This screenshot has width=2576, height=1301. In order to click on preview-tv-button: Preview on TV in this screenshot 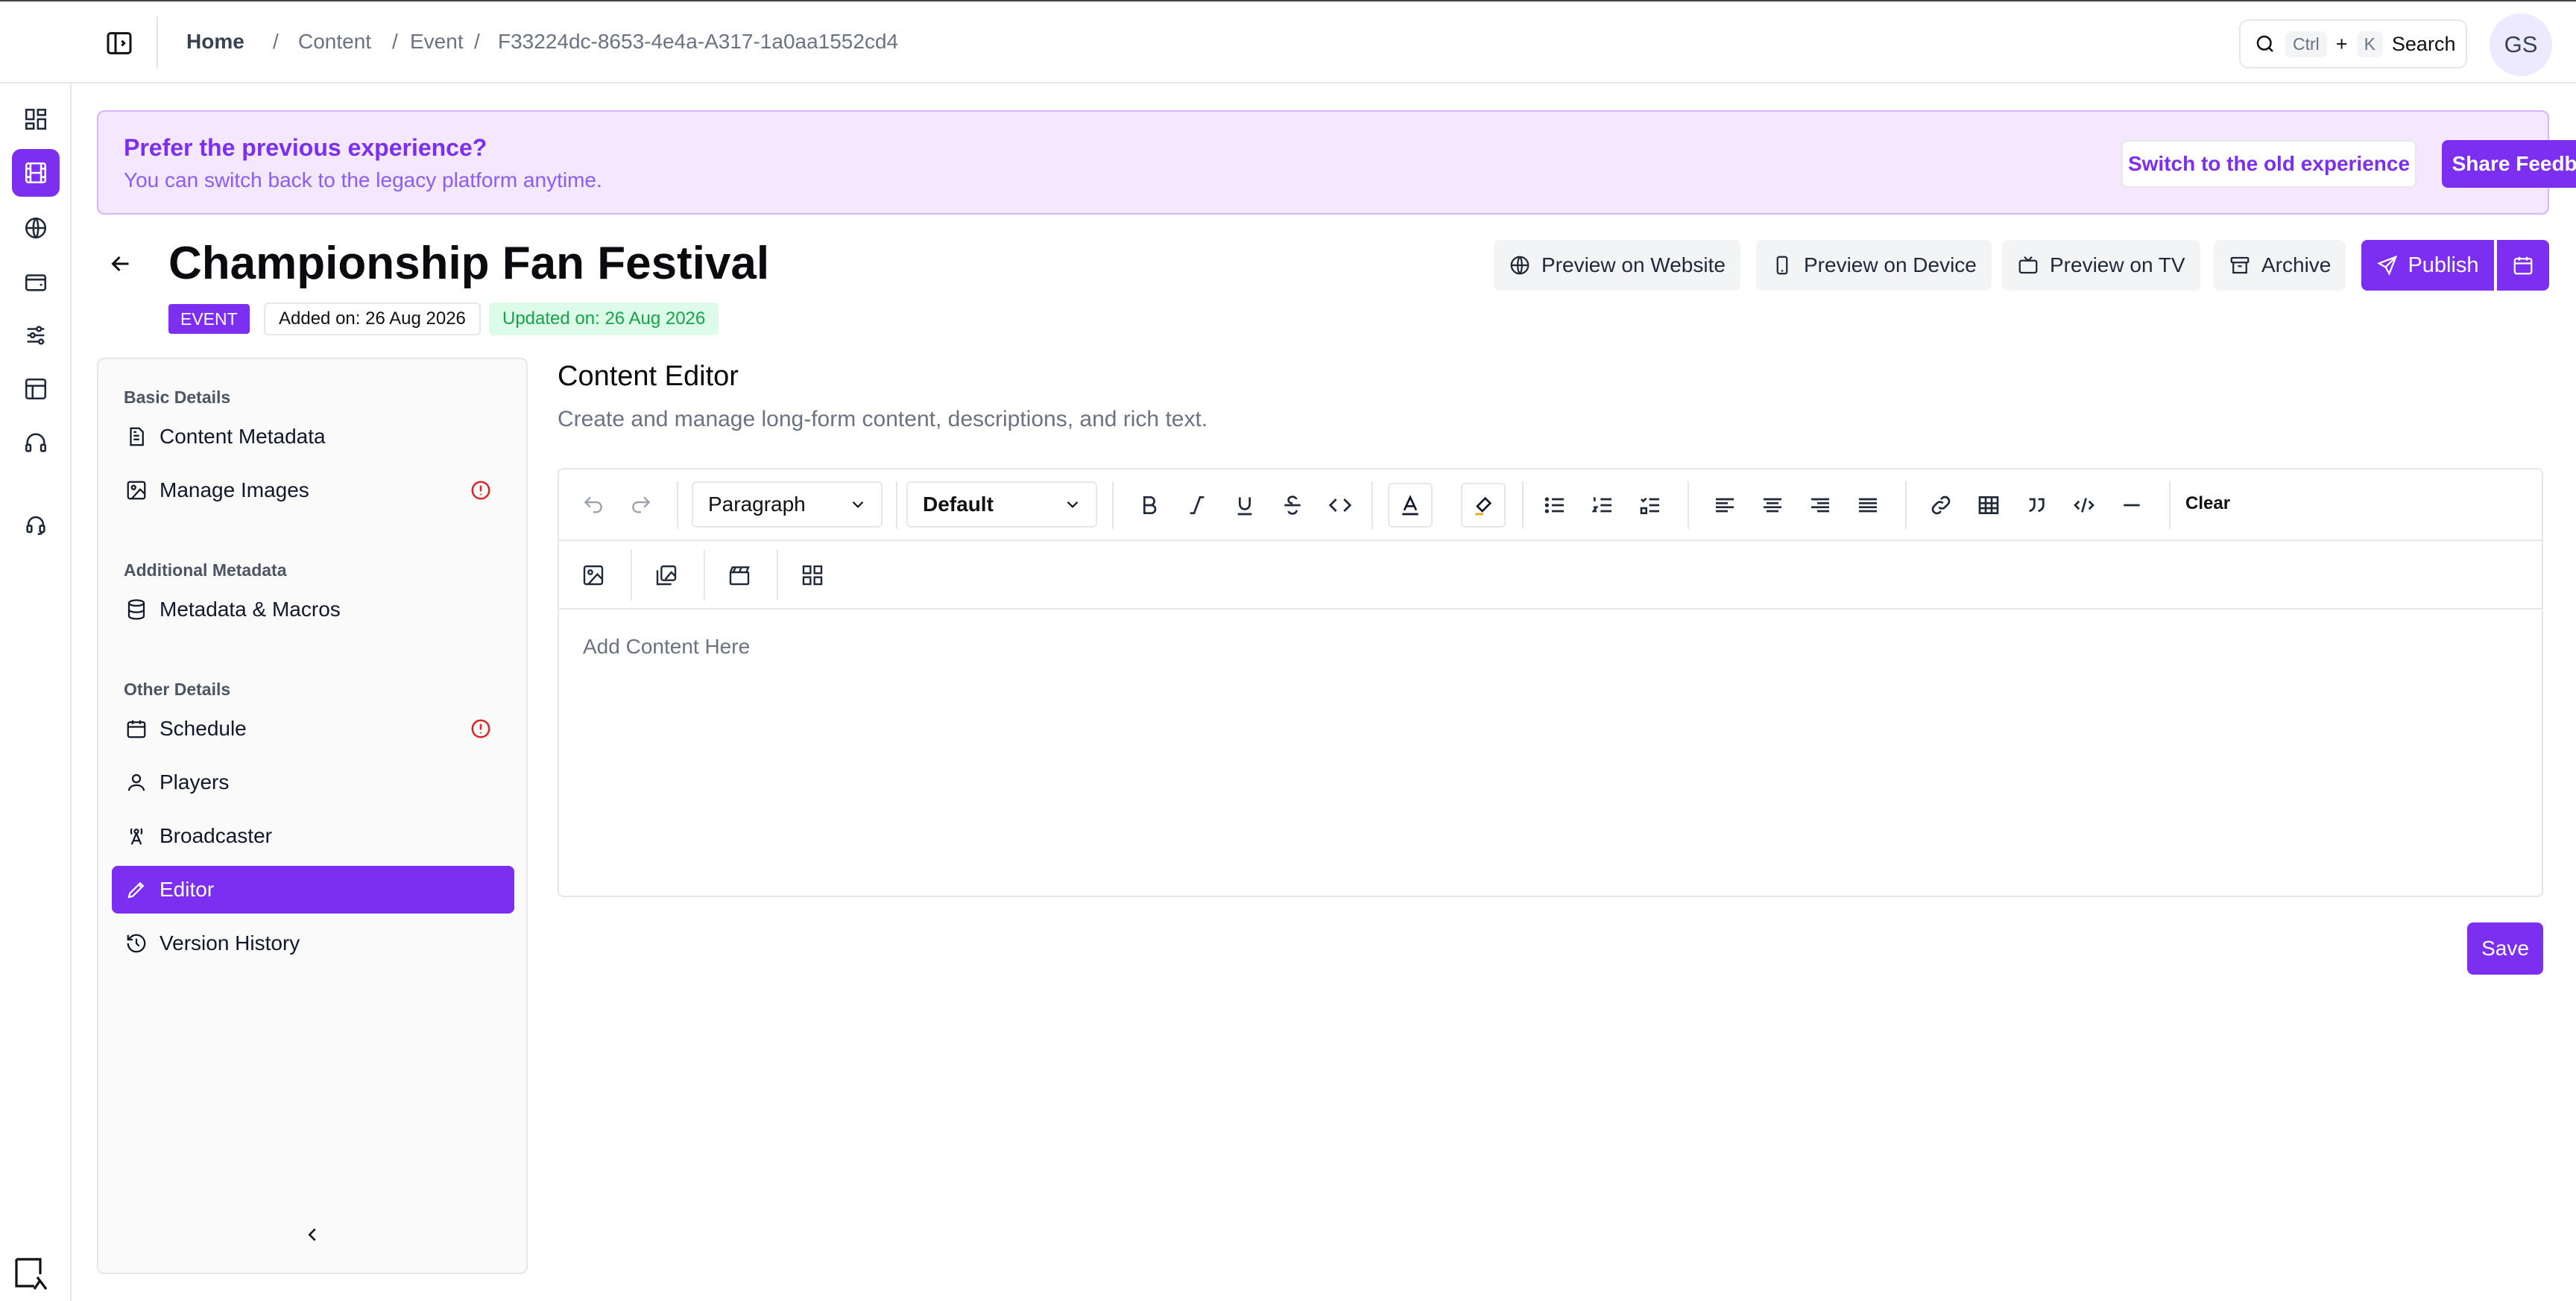, I will do `click(2101, 265)`.